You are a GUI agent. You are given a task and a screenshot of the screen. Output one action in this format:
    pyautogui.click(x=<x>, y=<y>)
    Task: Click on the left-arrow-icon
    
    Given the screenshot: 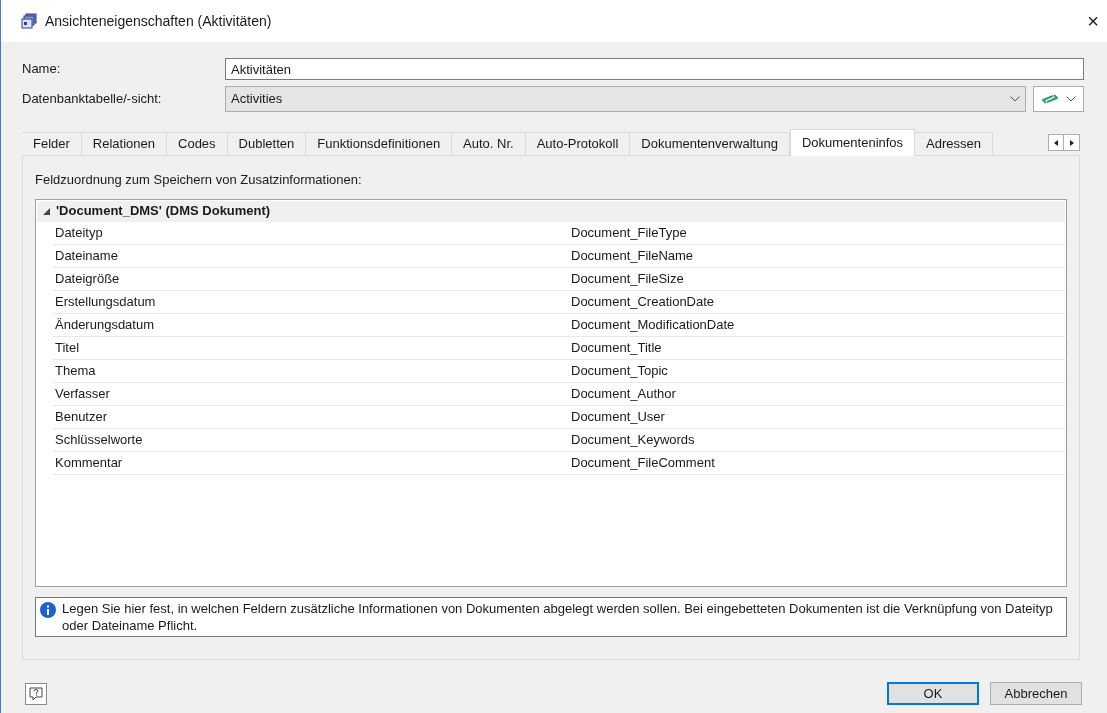 What is the action you would take?
    pyautogui.click(x=1056, y=142)
    